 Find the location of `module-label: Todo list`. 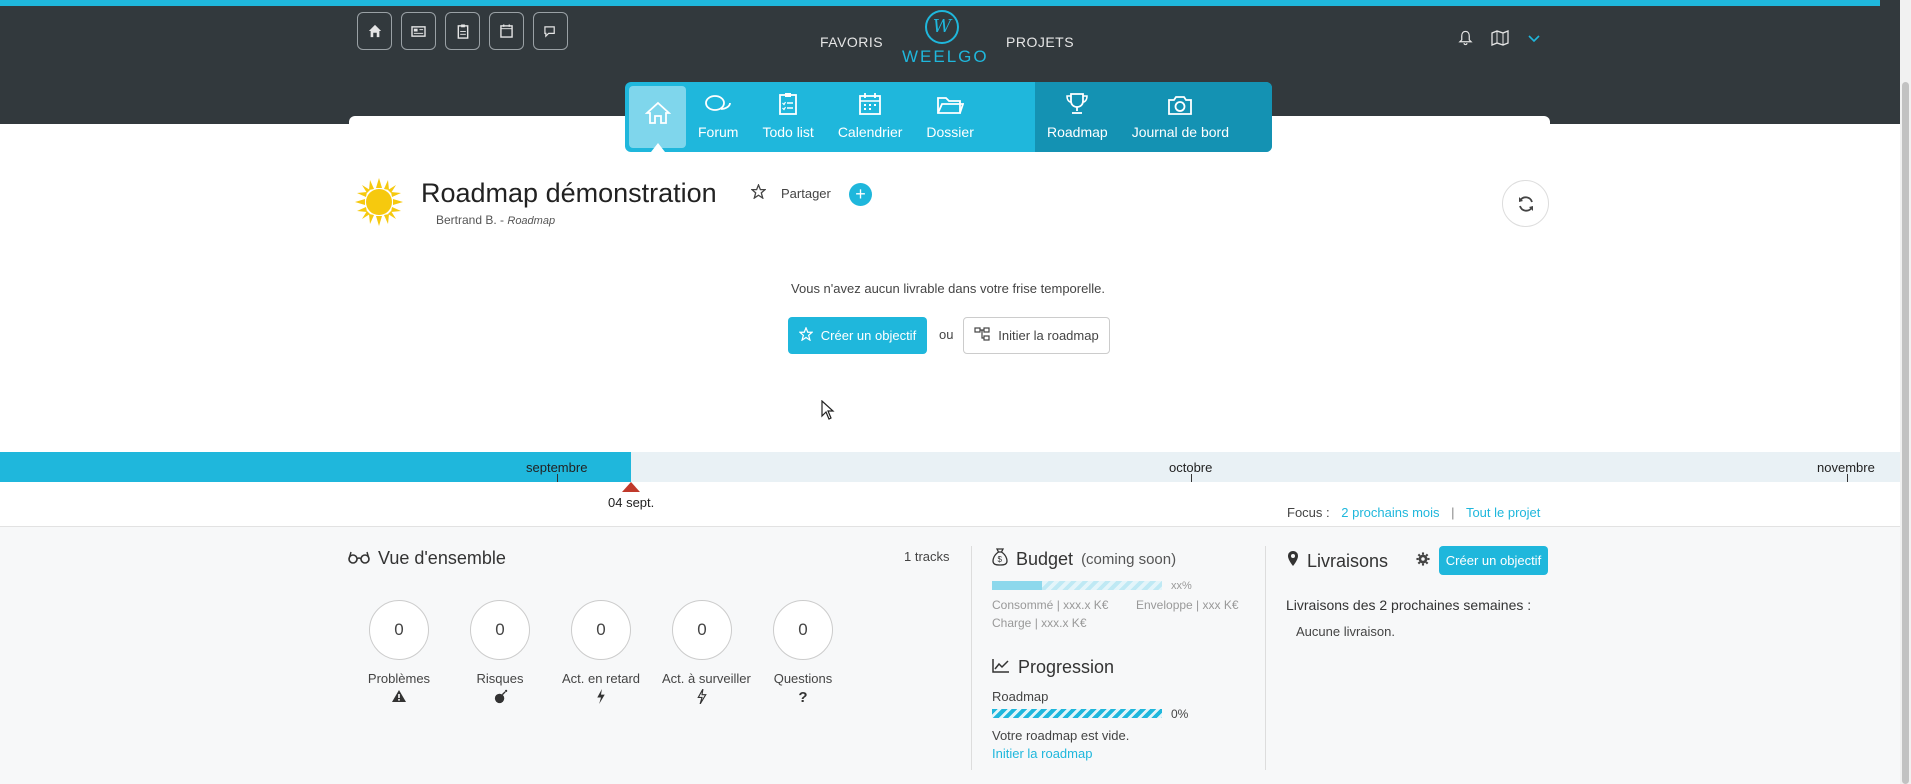

module-label: Todo list is located at coordinates (788, 132).